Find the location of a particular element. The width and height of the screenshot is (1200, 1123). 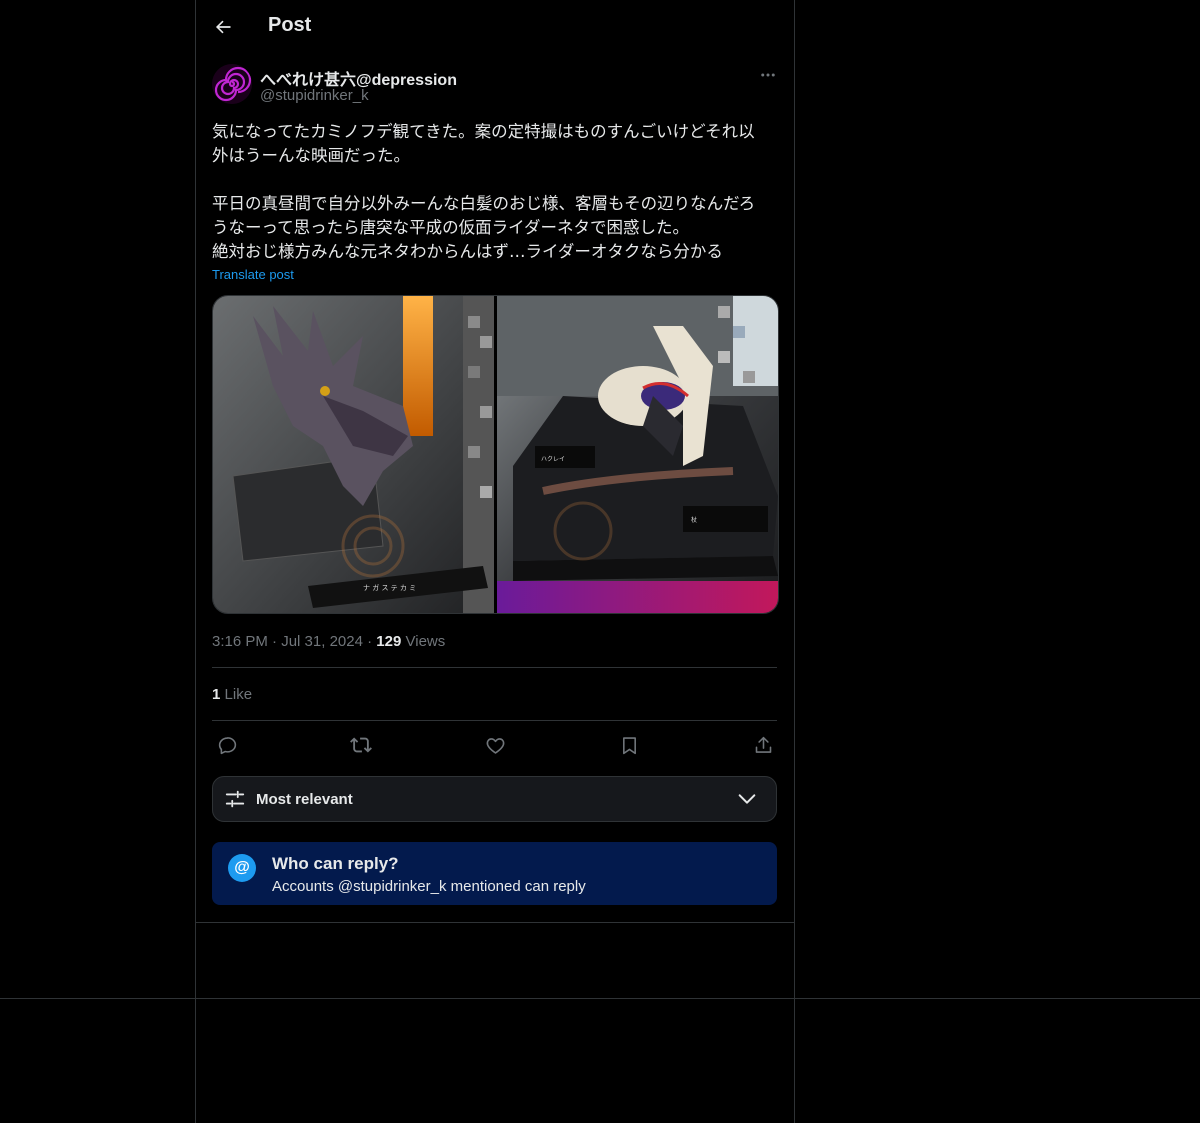

page-title: Post is located at coordinates (290, 25).